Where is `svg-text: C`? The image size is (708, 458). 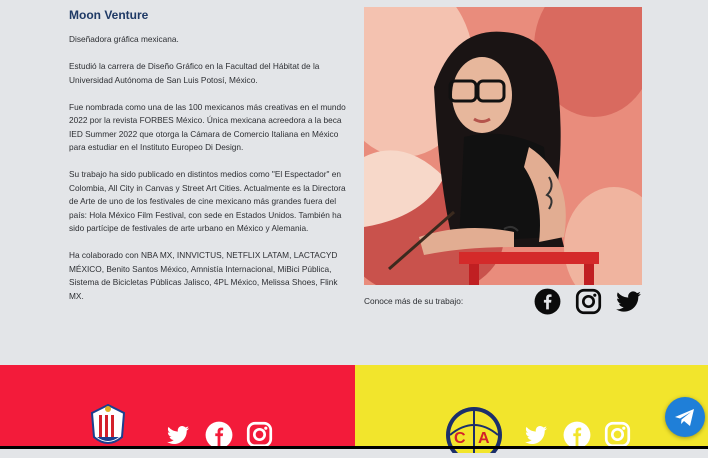 svg-text: C is located at coordinates (460, 438).